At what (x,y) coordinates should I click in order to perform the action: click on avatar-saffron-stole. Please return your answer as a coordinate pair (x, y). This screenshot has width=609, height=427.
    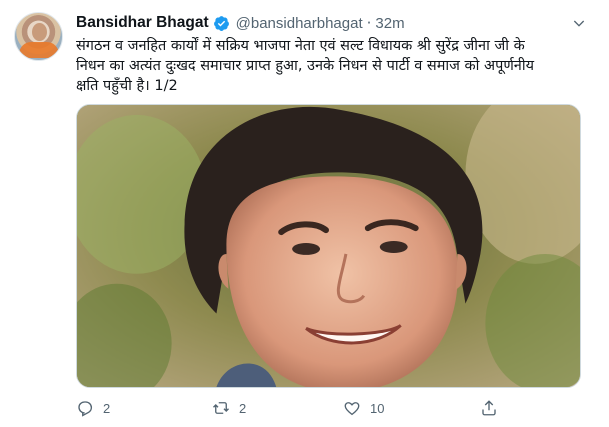
    Looking at the image, I should click on (39, 50).